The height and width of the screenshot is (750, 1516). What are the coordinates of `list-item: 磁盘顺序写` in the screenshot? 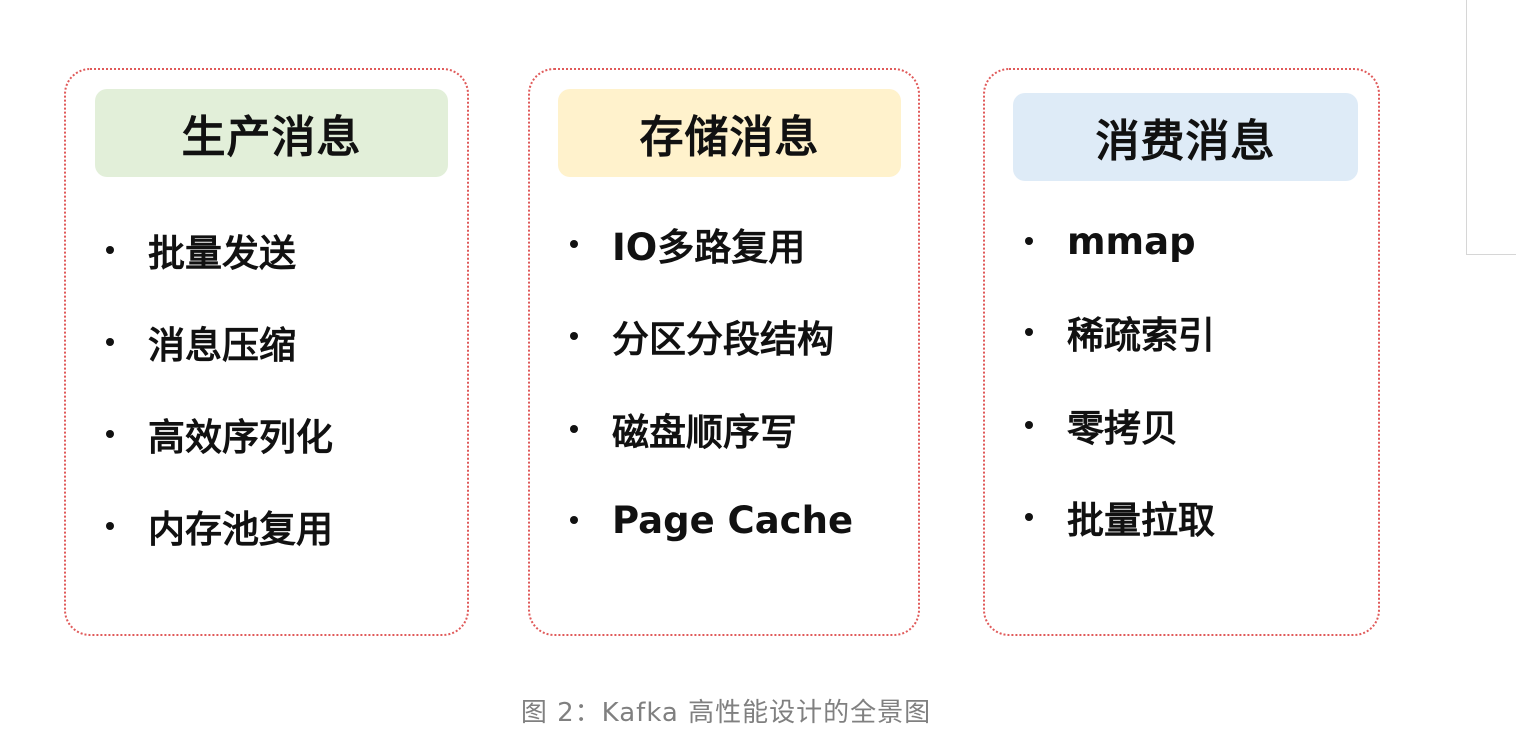 It's located at (739, 429).